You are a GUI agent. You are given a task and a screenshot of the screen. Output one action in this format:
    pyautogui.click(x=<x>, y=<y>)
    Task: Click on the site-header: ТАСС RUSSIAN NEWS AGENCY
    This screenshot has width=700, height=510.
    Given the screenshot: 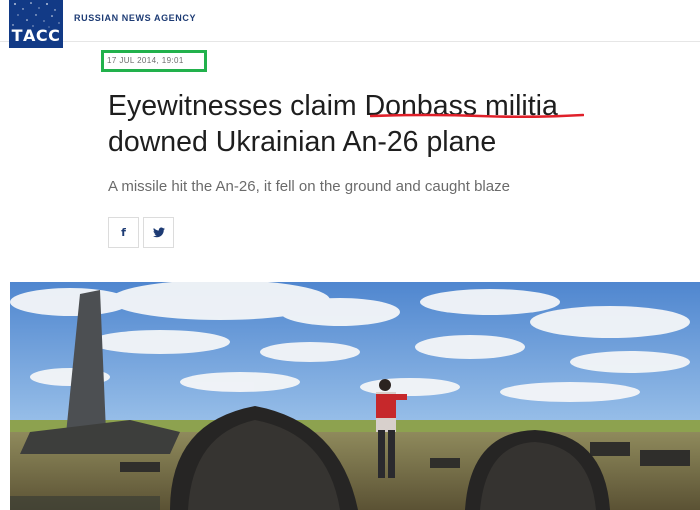 What is the action you would take?
    pyautogui.click(x=350, y=24)
    